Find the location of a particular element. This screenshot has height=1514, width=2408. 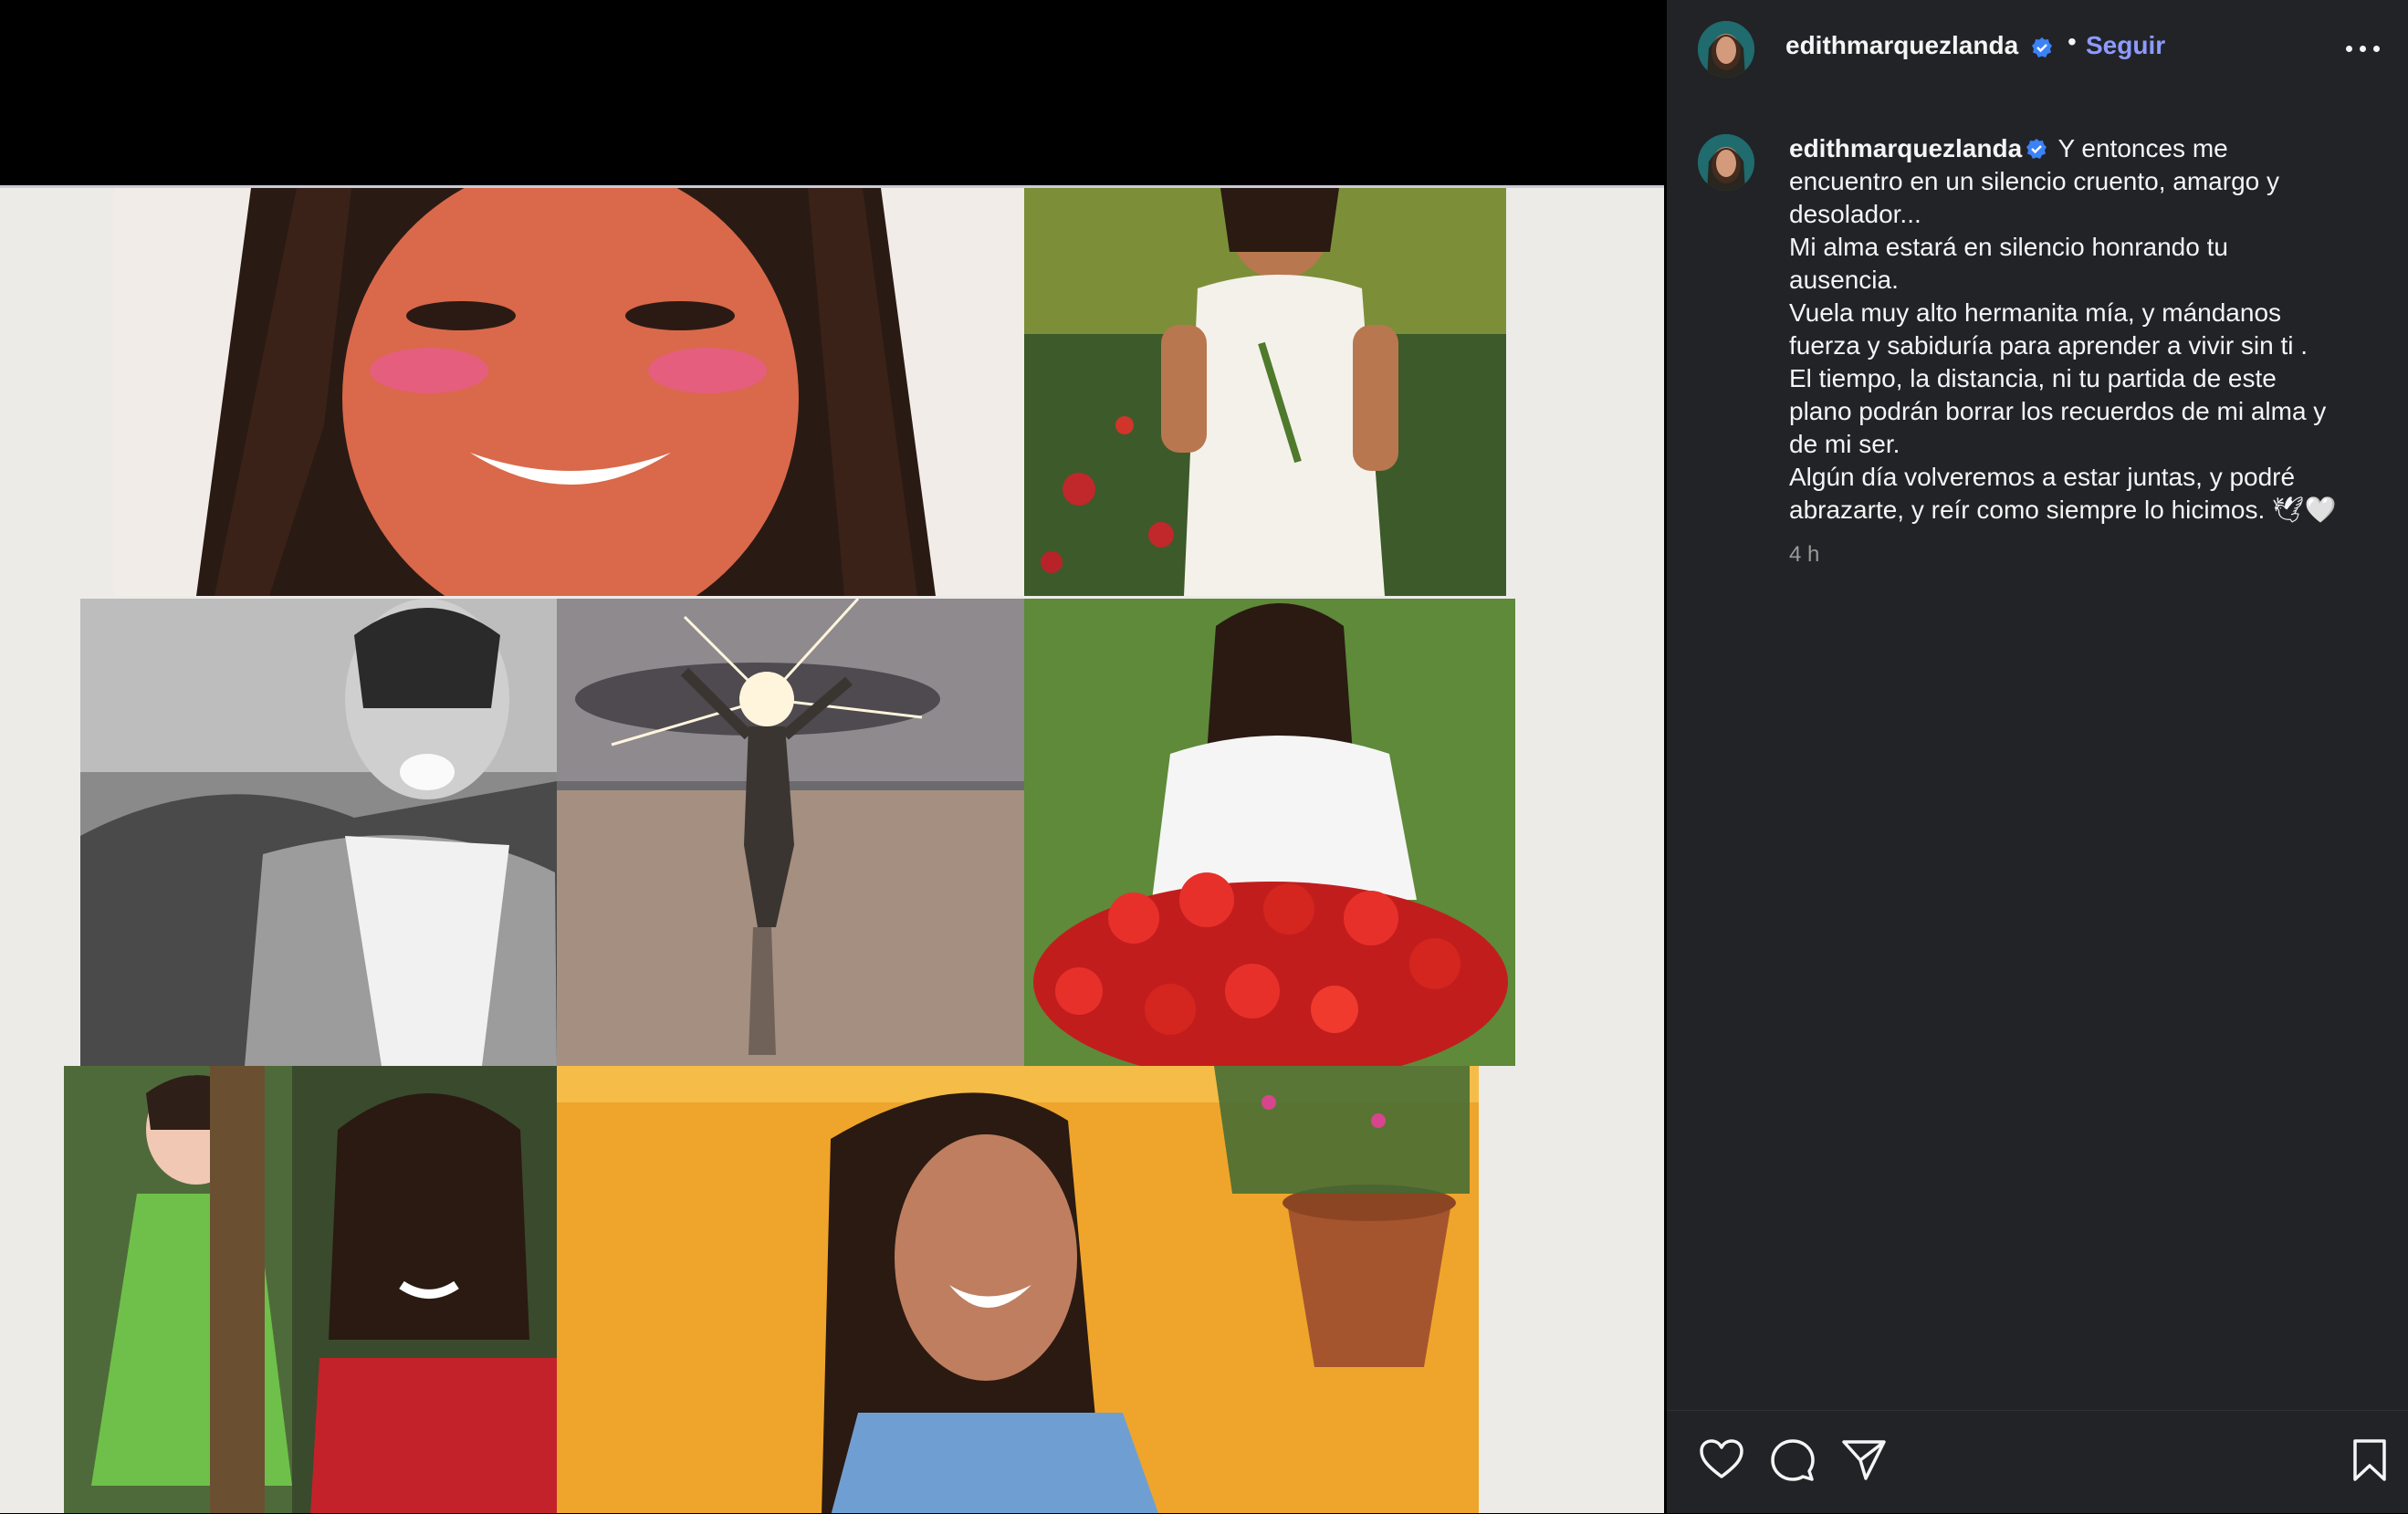

collage-photo-child is located at coordinates (310, 1289).